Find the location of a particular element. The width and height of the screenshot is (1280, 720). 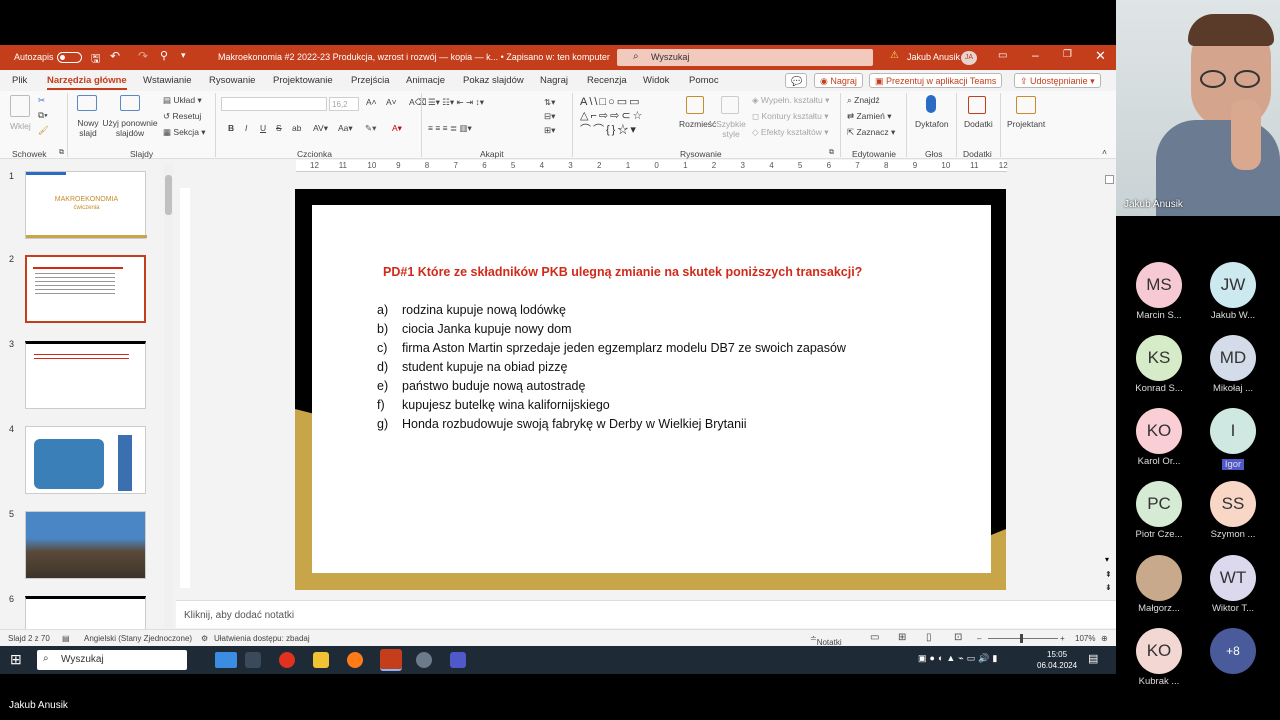

tab-insert: Wstawianie is located at coordinates (167, 80).